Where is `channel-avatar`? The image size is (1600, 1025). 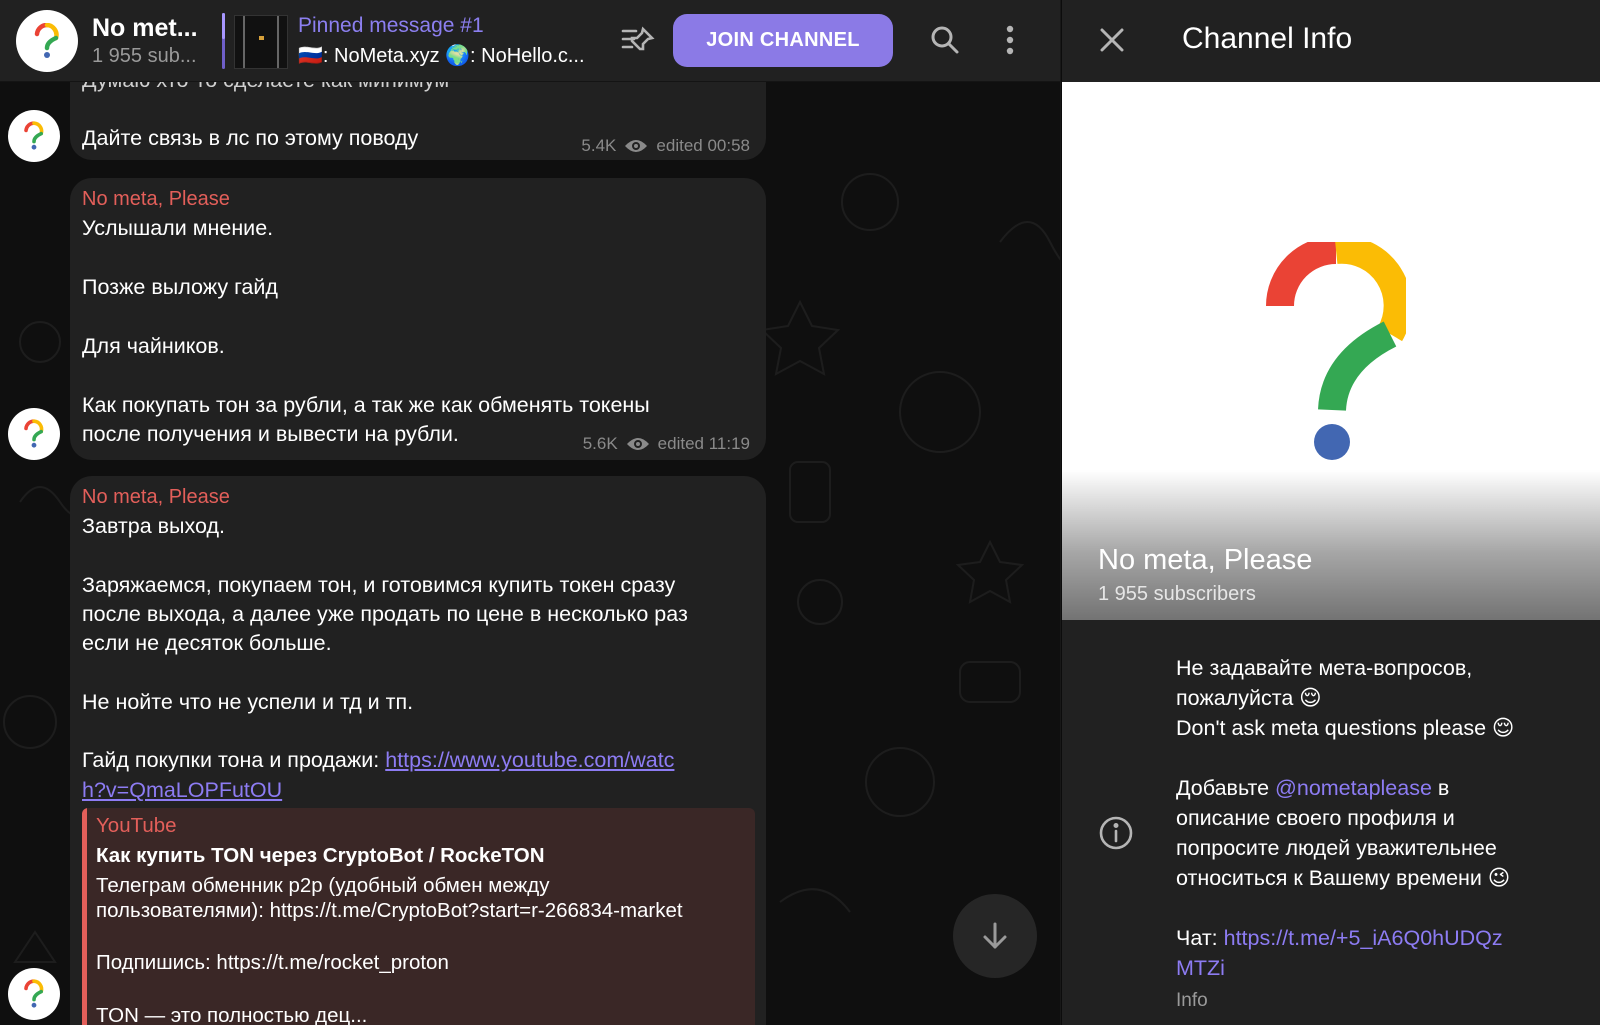 channel-avatar is located at coordinates (47, 41).